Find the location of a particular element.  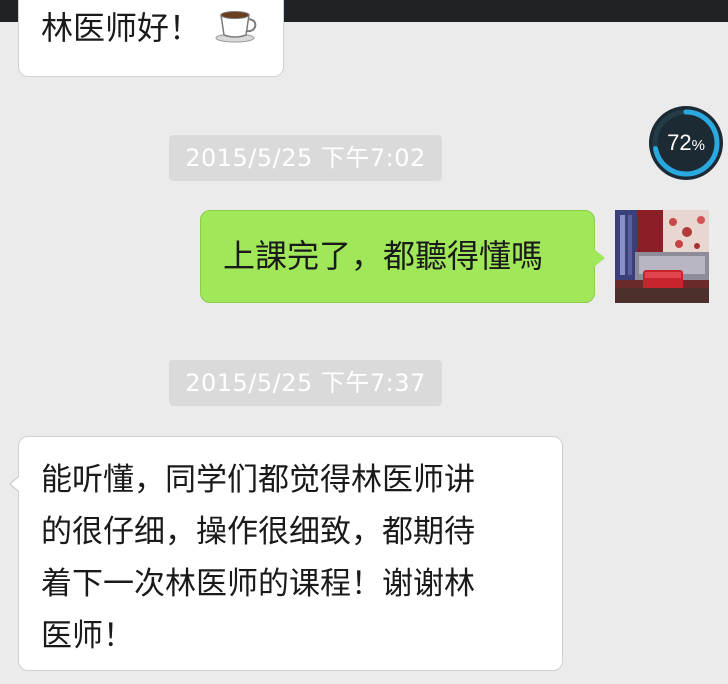

received-message-bubble: 林医师好！ is located at coordinates (151, 38).